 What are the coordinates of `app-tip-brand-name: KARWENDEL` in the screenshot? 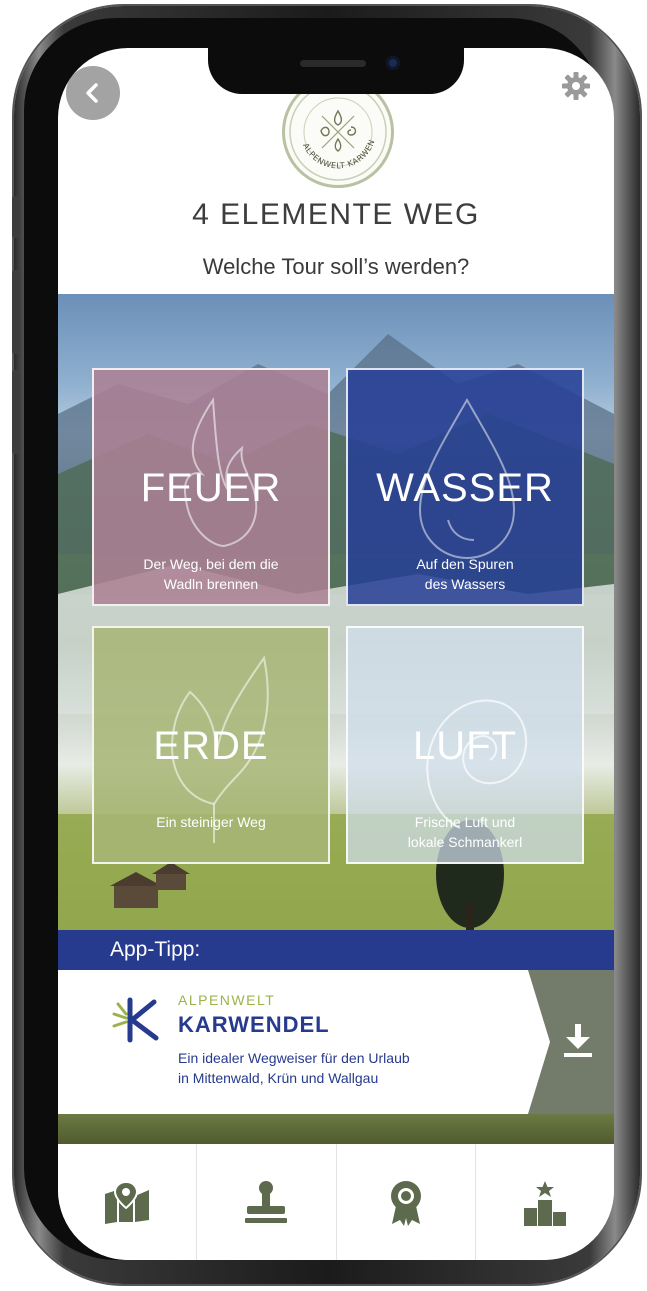 It's located at (254, 1024).